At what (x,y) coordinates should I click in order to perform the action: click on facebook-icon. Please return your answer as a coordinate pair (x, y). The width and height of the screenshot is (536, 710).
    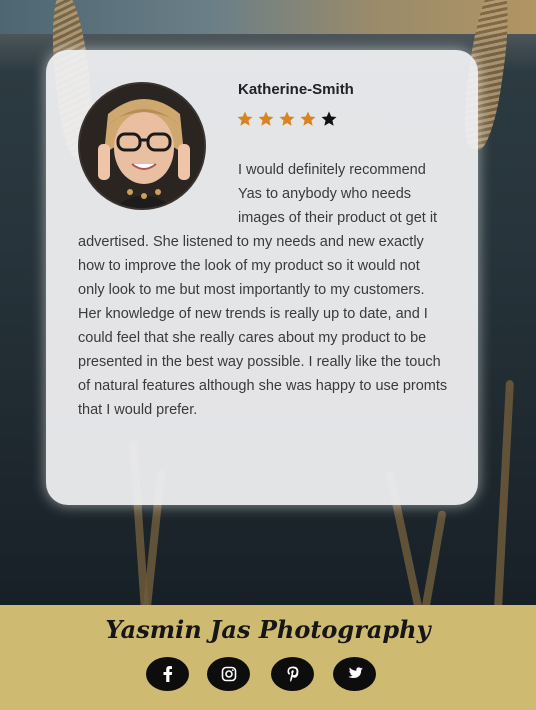
    Looking at the image, I should click on (167, 674).